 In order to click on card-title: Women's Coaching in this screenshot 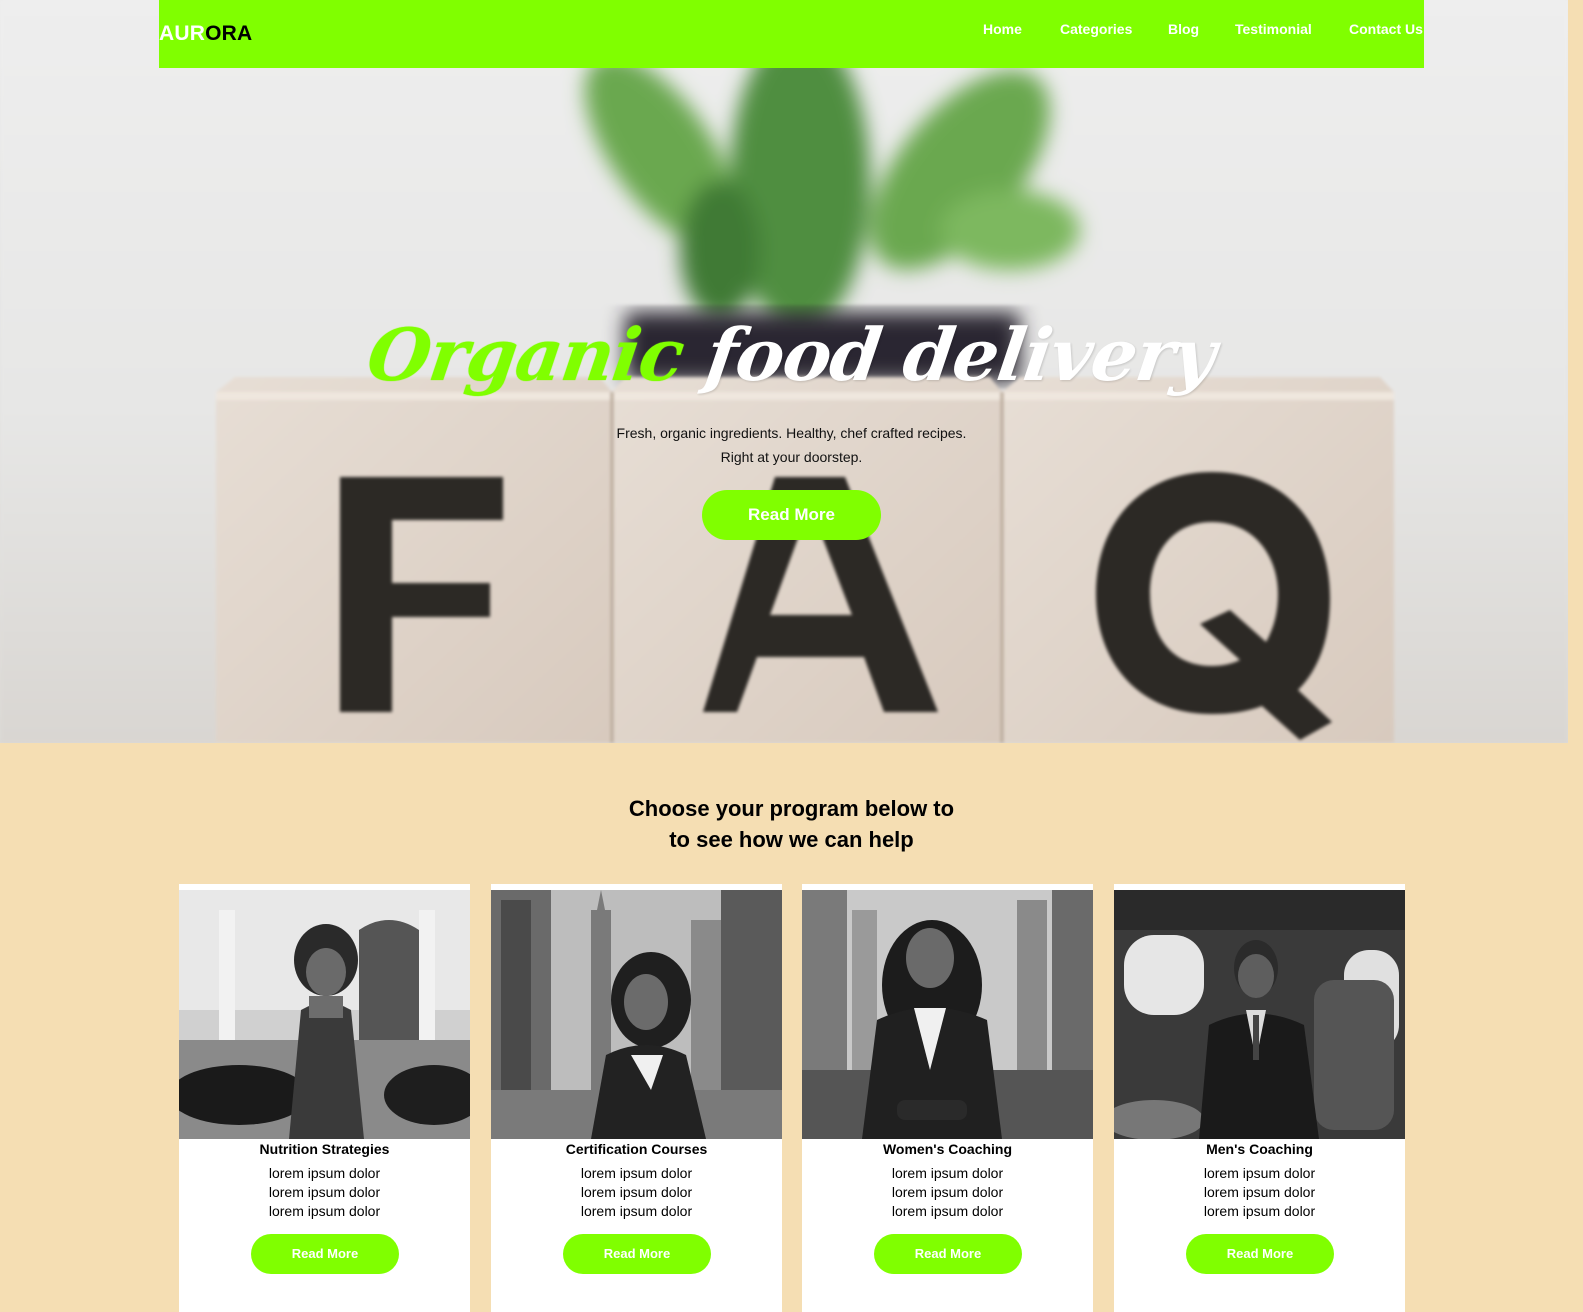, I will do `click(947, 1149)`.